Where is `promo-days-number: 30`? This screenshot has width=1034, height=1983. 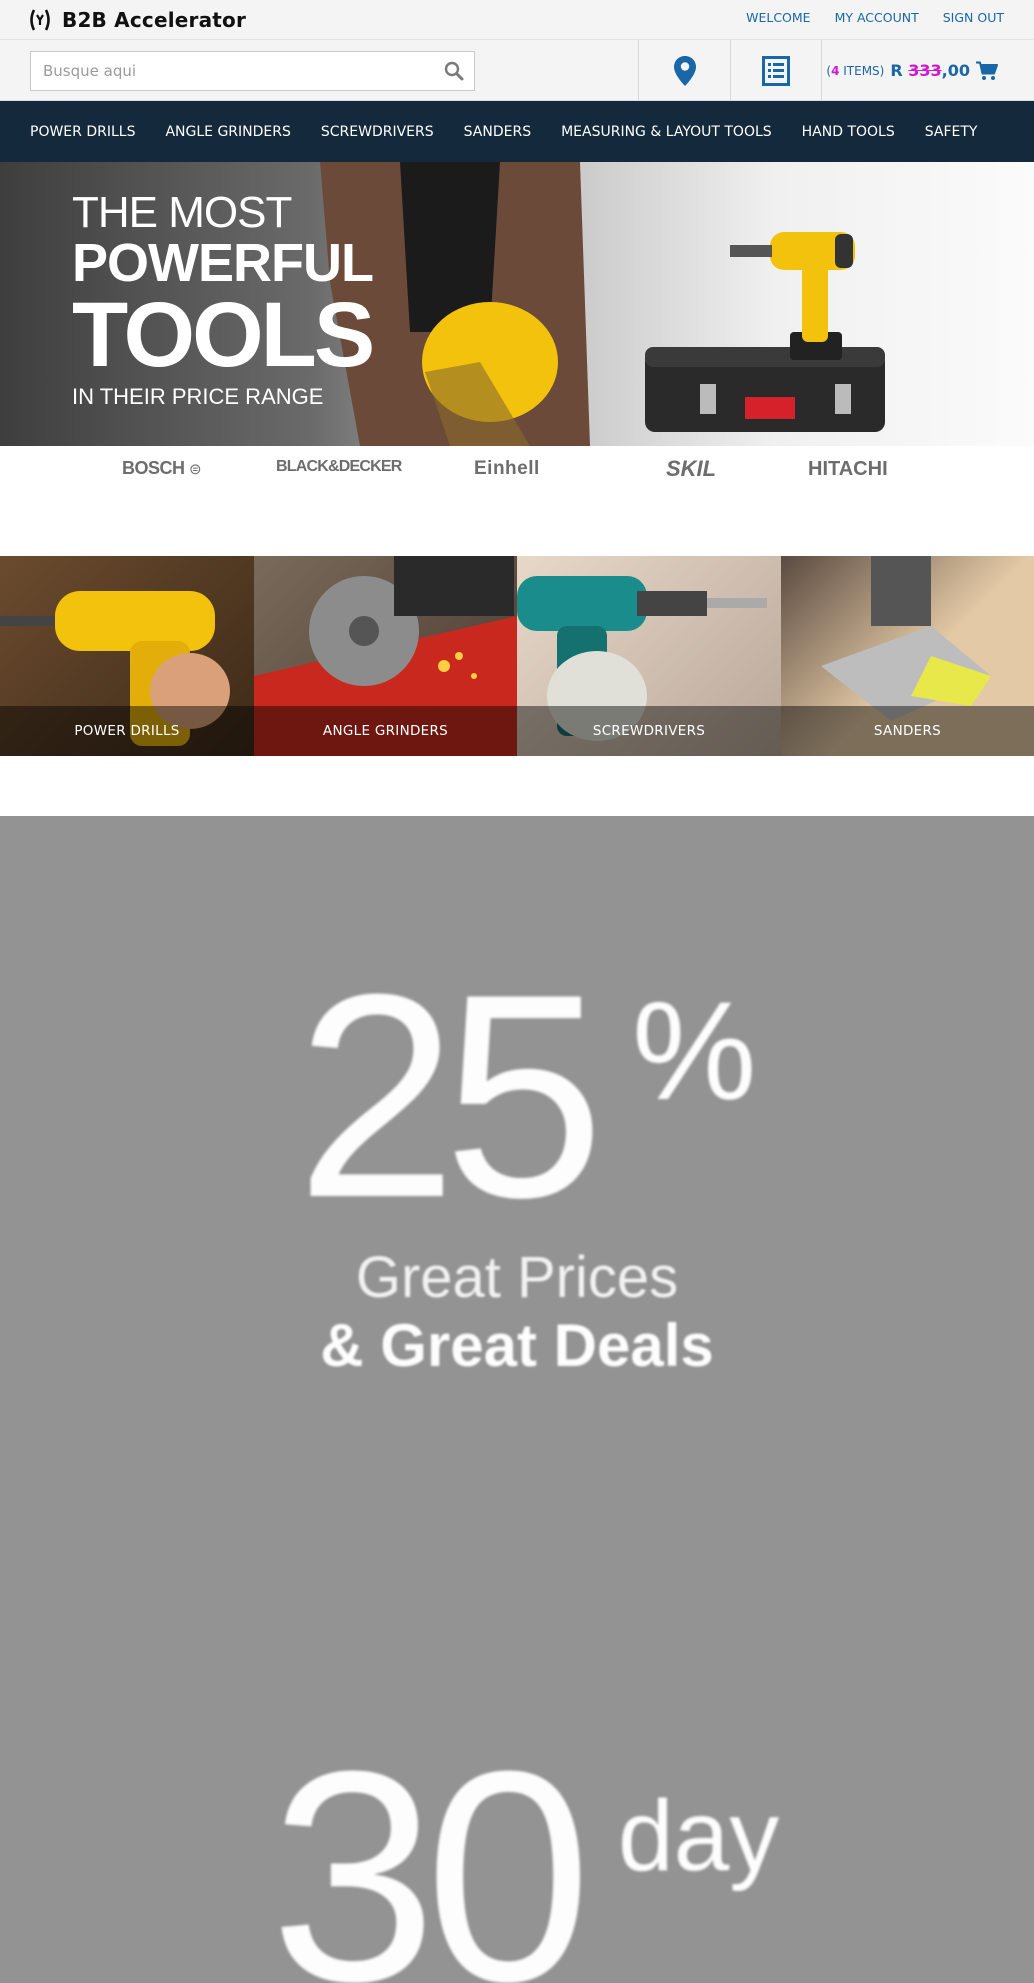
promo-days-number: 30 is located at coordinates (431, 1845).